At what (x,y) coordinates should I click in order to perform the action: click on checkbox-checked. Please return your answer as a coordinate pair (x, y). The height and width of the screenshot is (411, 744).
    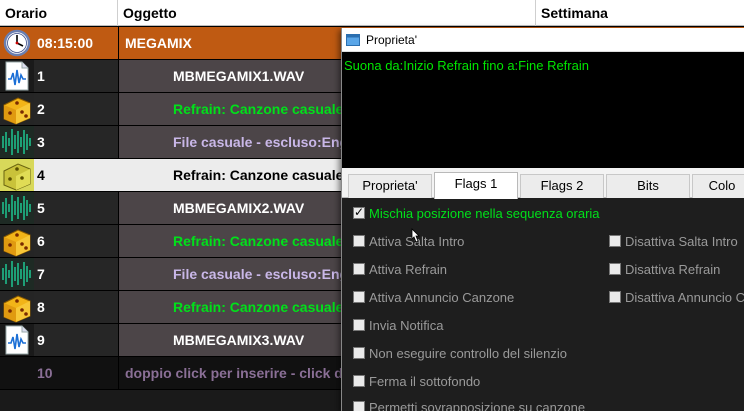
    Looking at the image, I should click on (359, 212).